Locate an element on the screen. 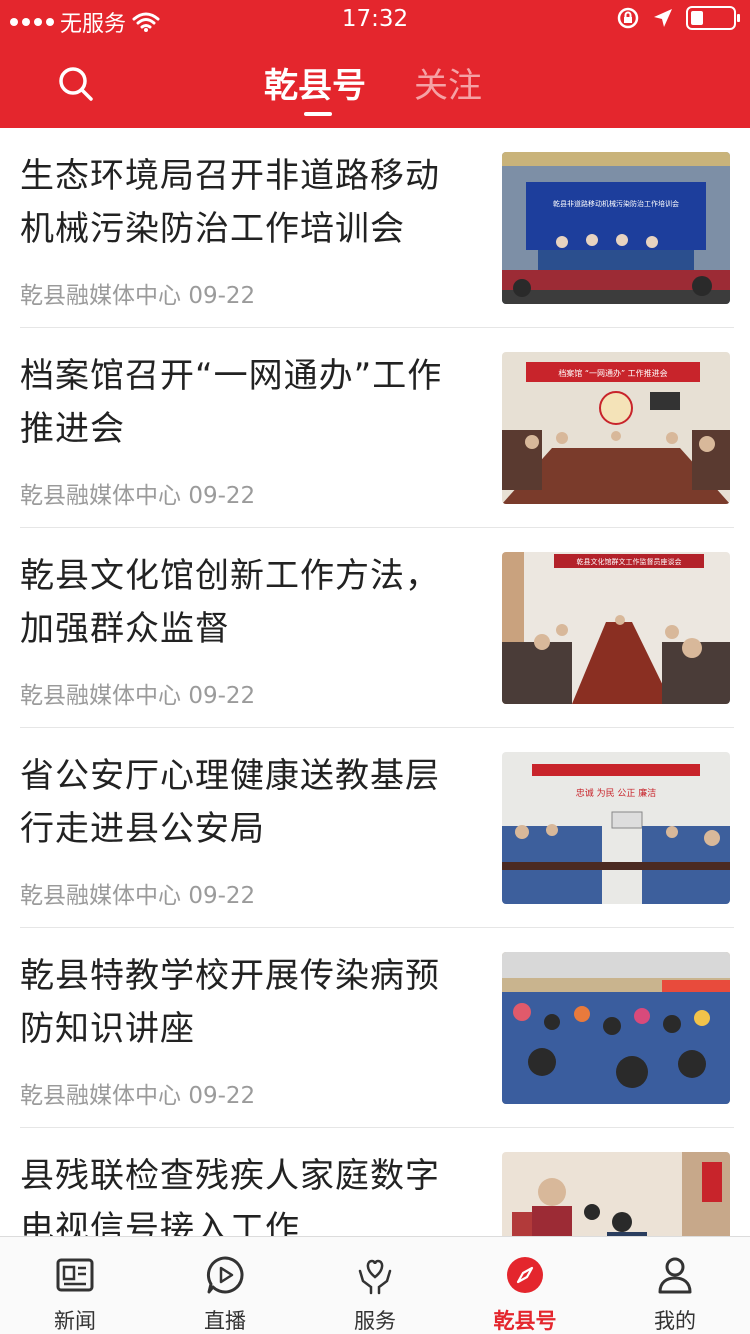 This screenshot has width=750, height=1334. nav-news: 新闻 is located at coordinates (75, 1285).